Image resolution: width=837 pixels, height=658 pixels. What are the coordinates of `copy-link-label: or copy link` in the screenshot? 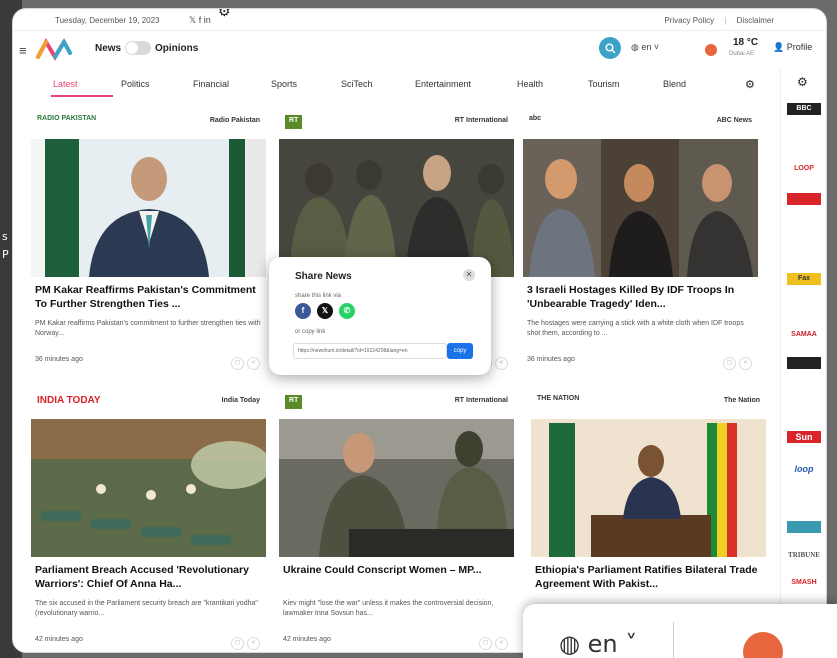 It's located at (310, 332).